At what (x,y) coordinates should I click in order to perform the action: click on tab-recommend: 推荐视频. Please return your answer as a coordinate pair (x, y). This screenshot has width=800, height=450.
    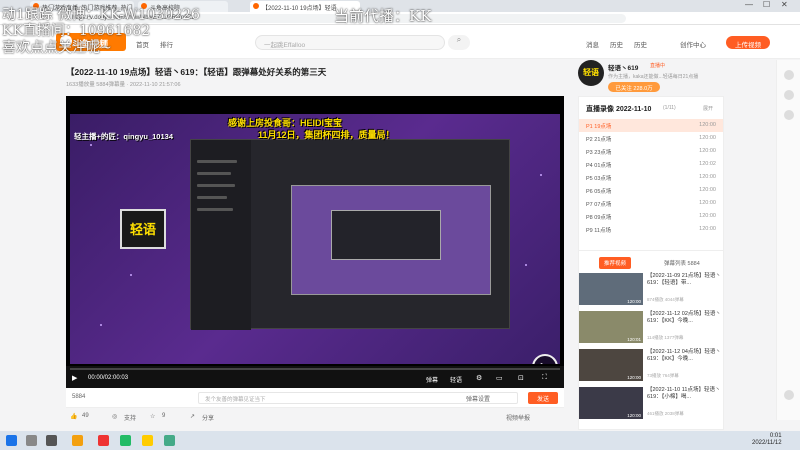
    Looking at the image, I should click on (615, 263).